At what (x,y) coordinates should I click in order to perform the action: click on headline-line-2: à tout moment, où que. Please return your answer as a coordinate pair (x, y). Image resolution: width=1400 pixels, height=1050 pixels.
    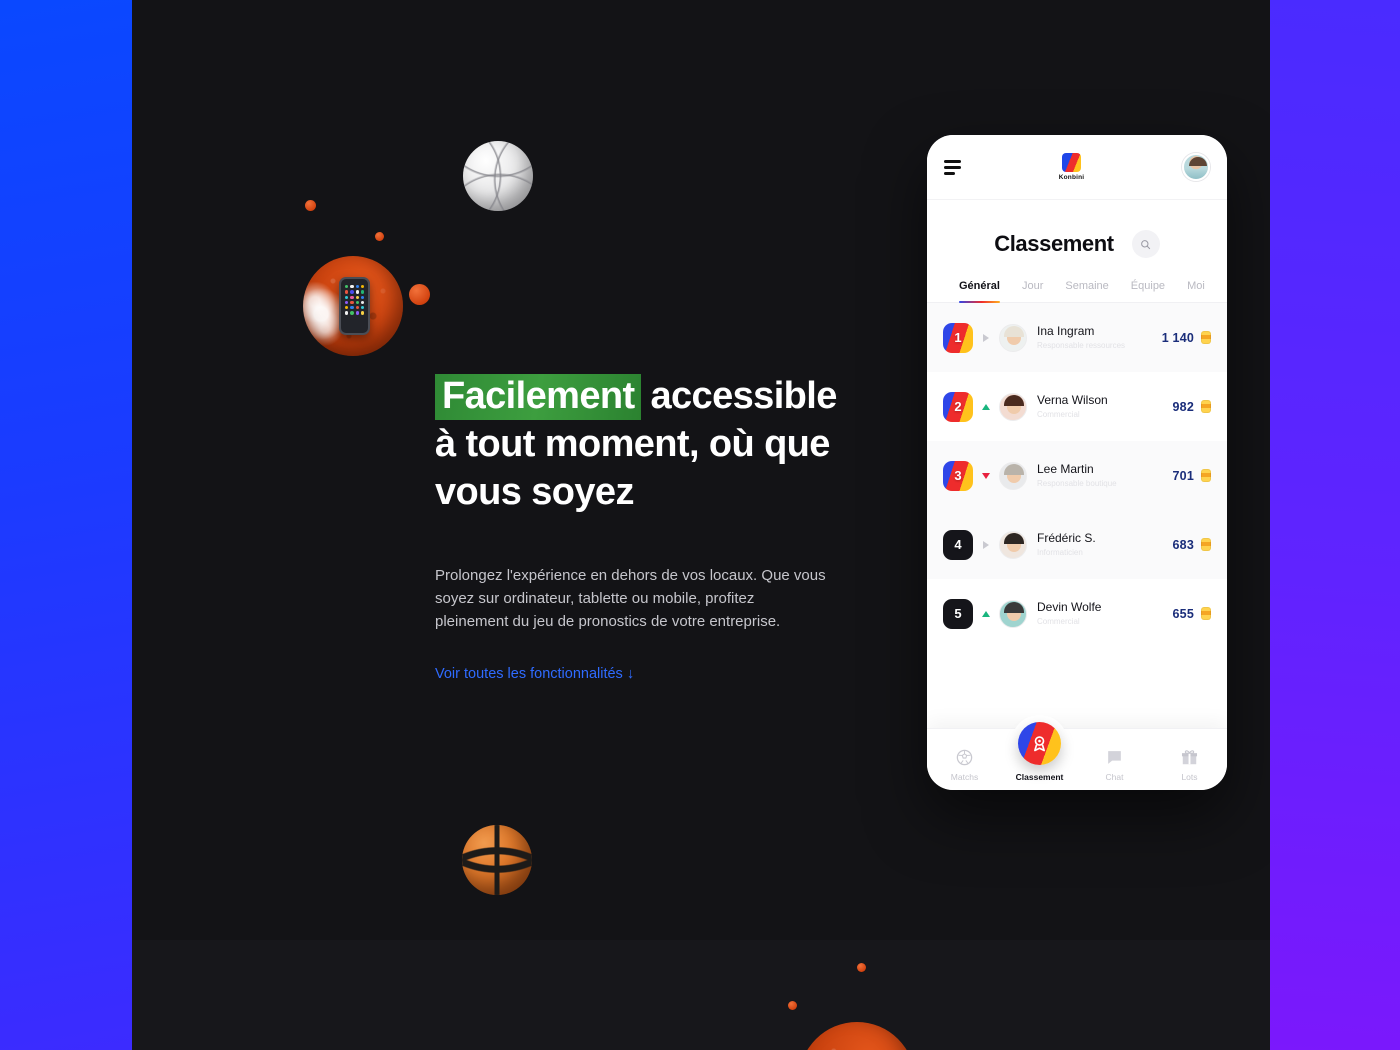
    Looking at the image, I should click on (632, 444).